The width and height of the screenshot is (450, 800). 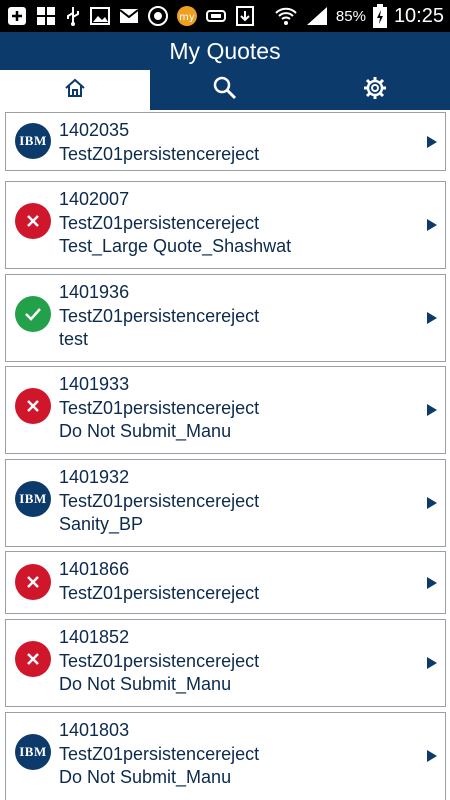 I want to click on status-bar-system: 85% 10:25, so click(x=359, y=16).